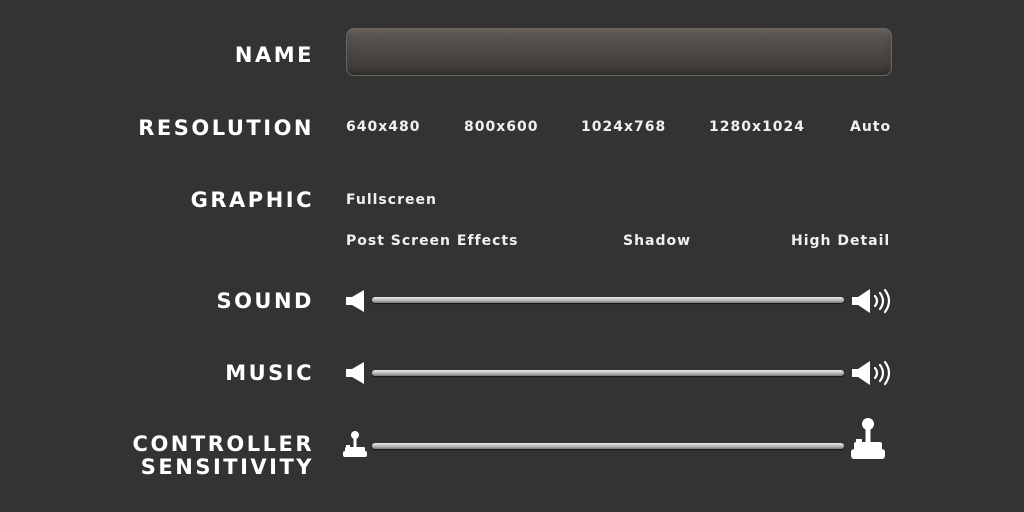  I want to click on sound-label: SOUND, so click(265, 301).